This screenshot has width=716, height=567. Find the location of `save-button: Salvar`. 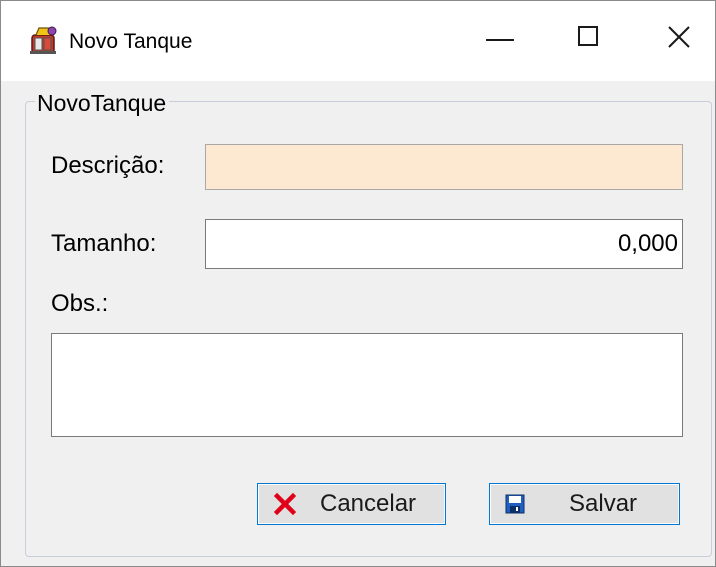

save-button: Salvar is located at coordinates (584, 504).